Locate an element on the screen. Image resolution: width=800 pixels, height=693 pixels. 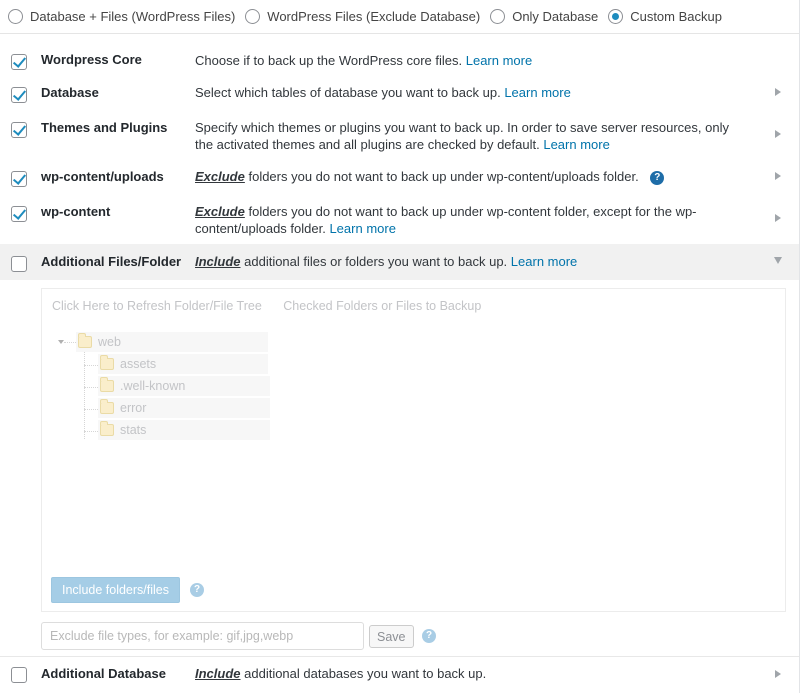
checkbox-wordpress-core is located at coordinates (19, 62).